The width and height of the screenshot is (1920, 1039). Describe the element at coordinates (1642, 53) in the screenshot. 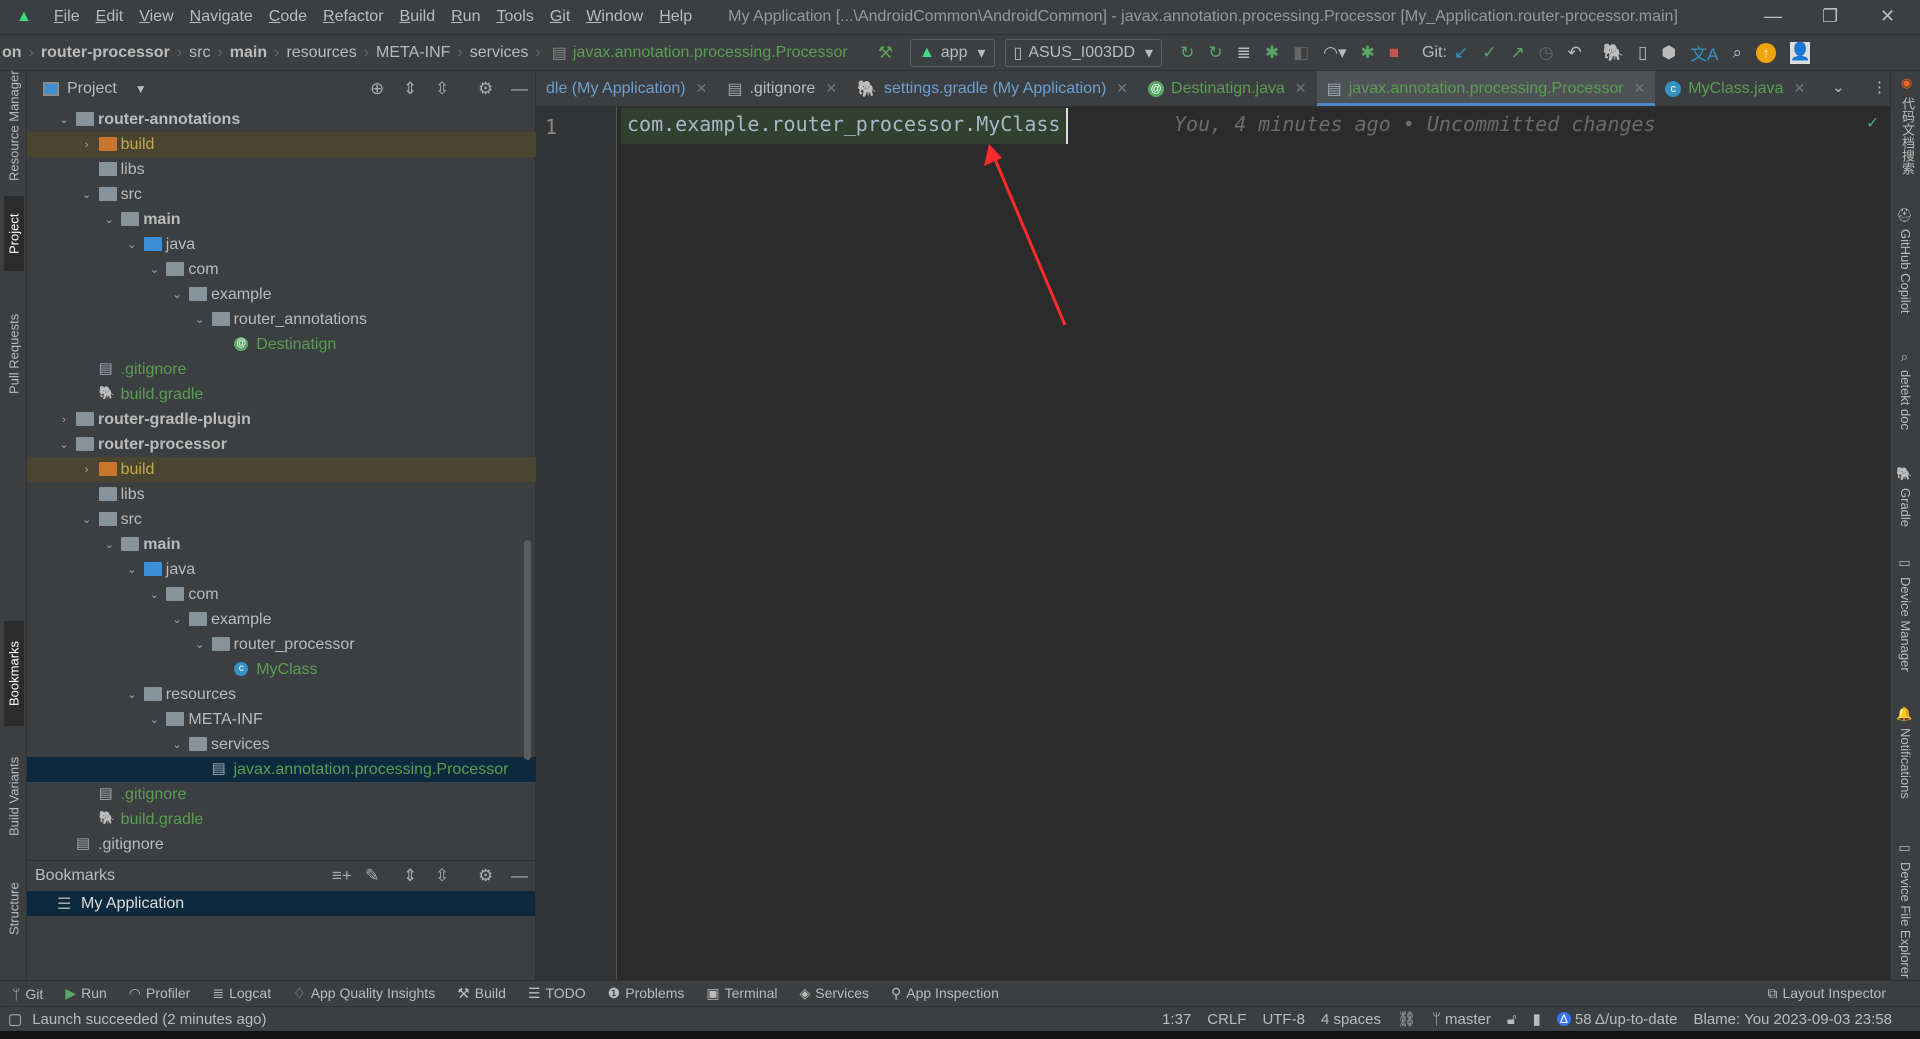

I see `device-manager-icon: ▯` at that location.